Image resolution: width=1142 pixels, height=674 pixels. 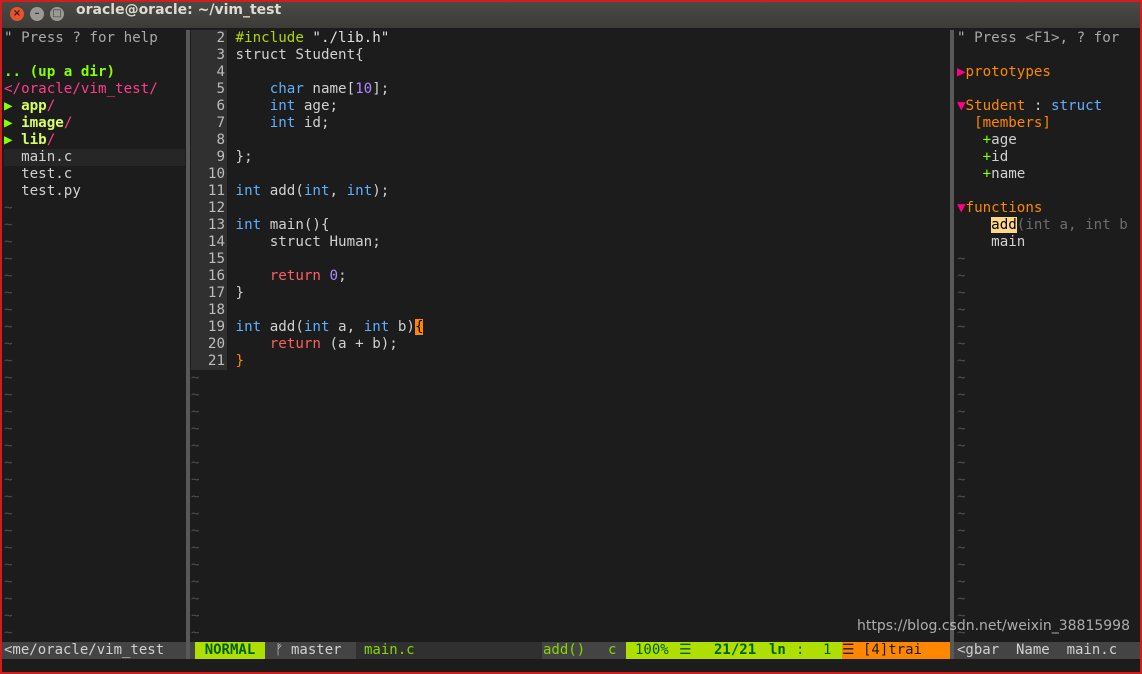 What do you see at coordinates (209, 89) in the screenshot?
I see `line-number: 5` at bounding box center [209, 89].